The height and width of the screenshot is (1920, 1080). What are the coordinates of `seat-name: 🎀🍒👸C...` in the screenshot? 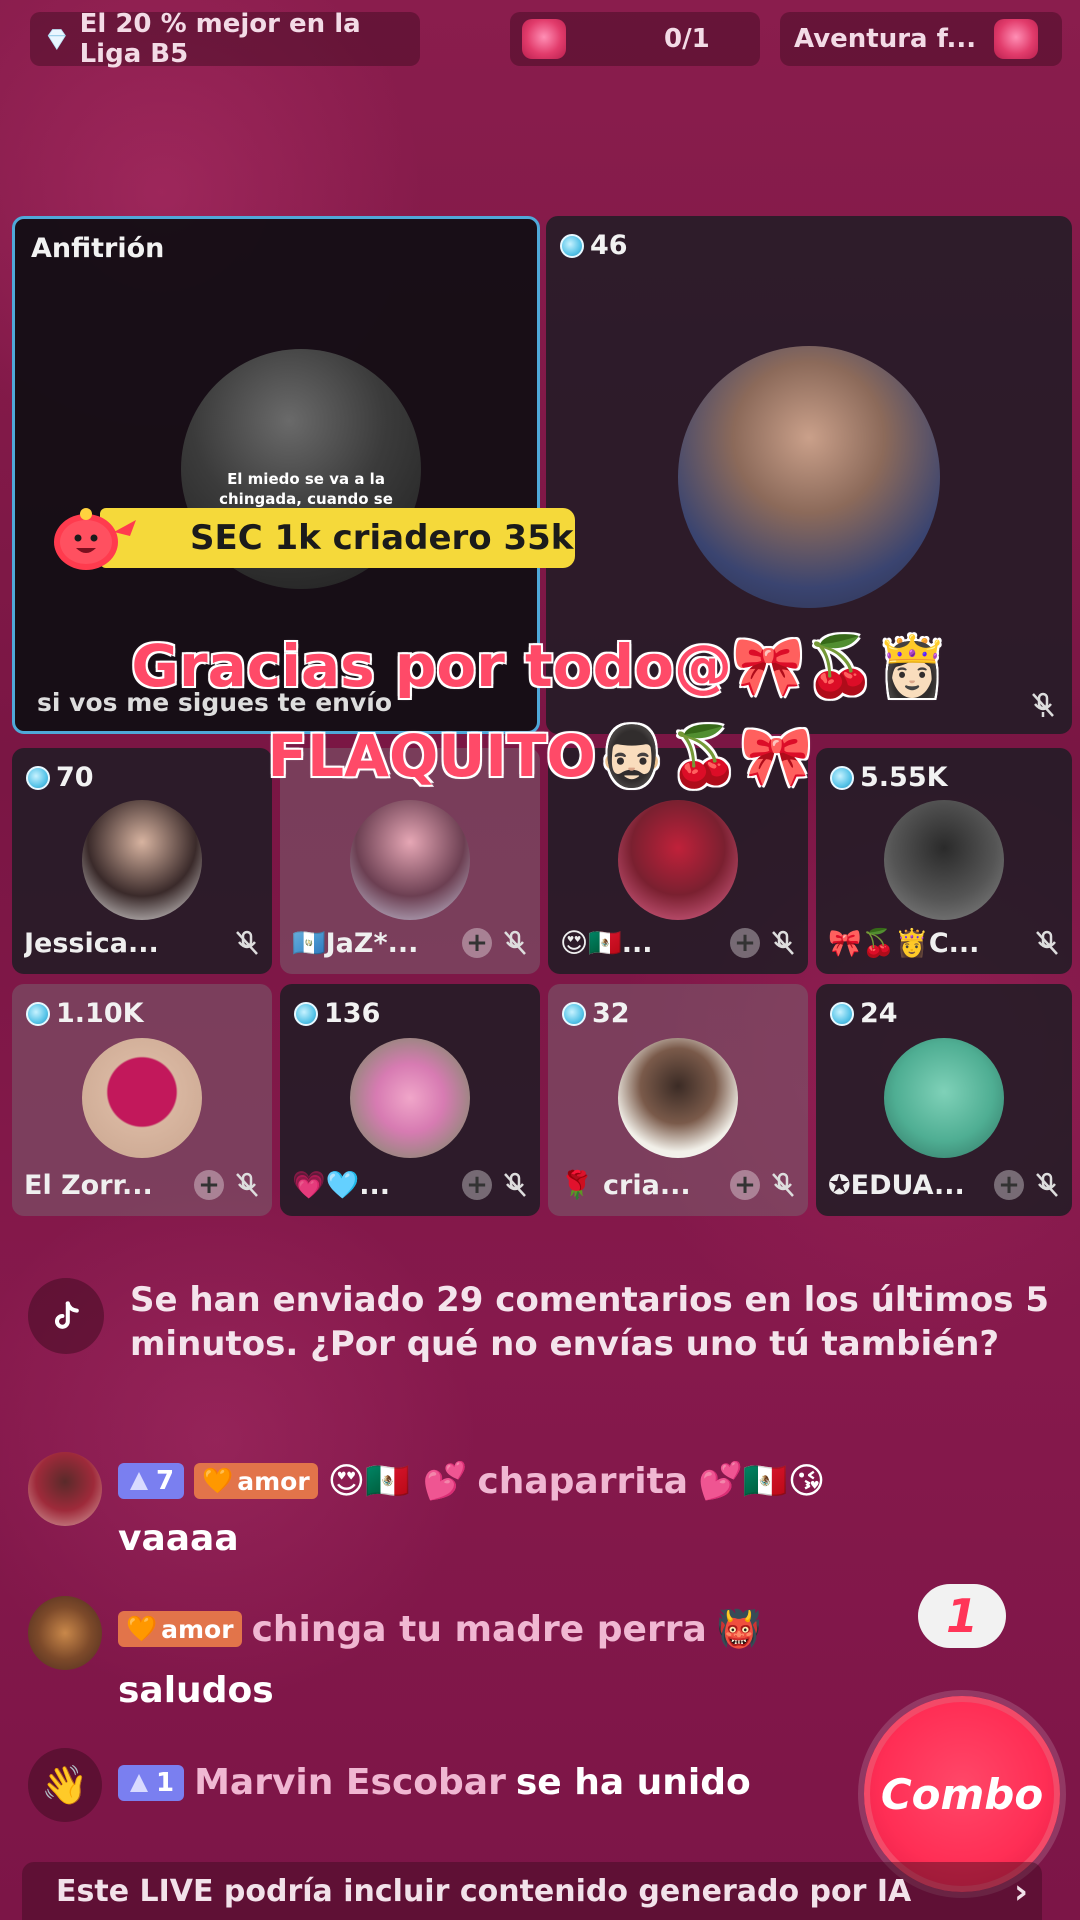 It's located at (904, 943).